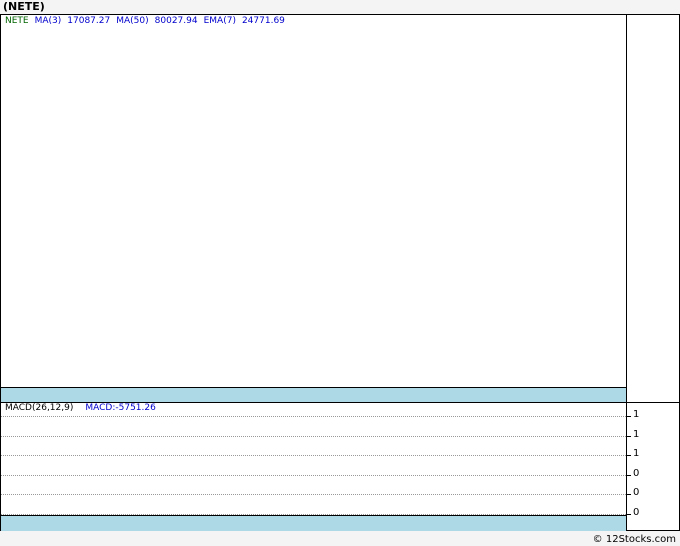 The image size is (680, 546). I want to click on footer-credit: © 12Stocks.com, so click(634, 539).